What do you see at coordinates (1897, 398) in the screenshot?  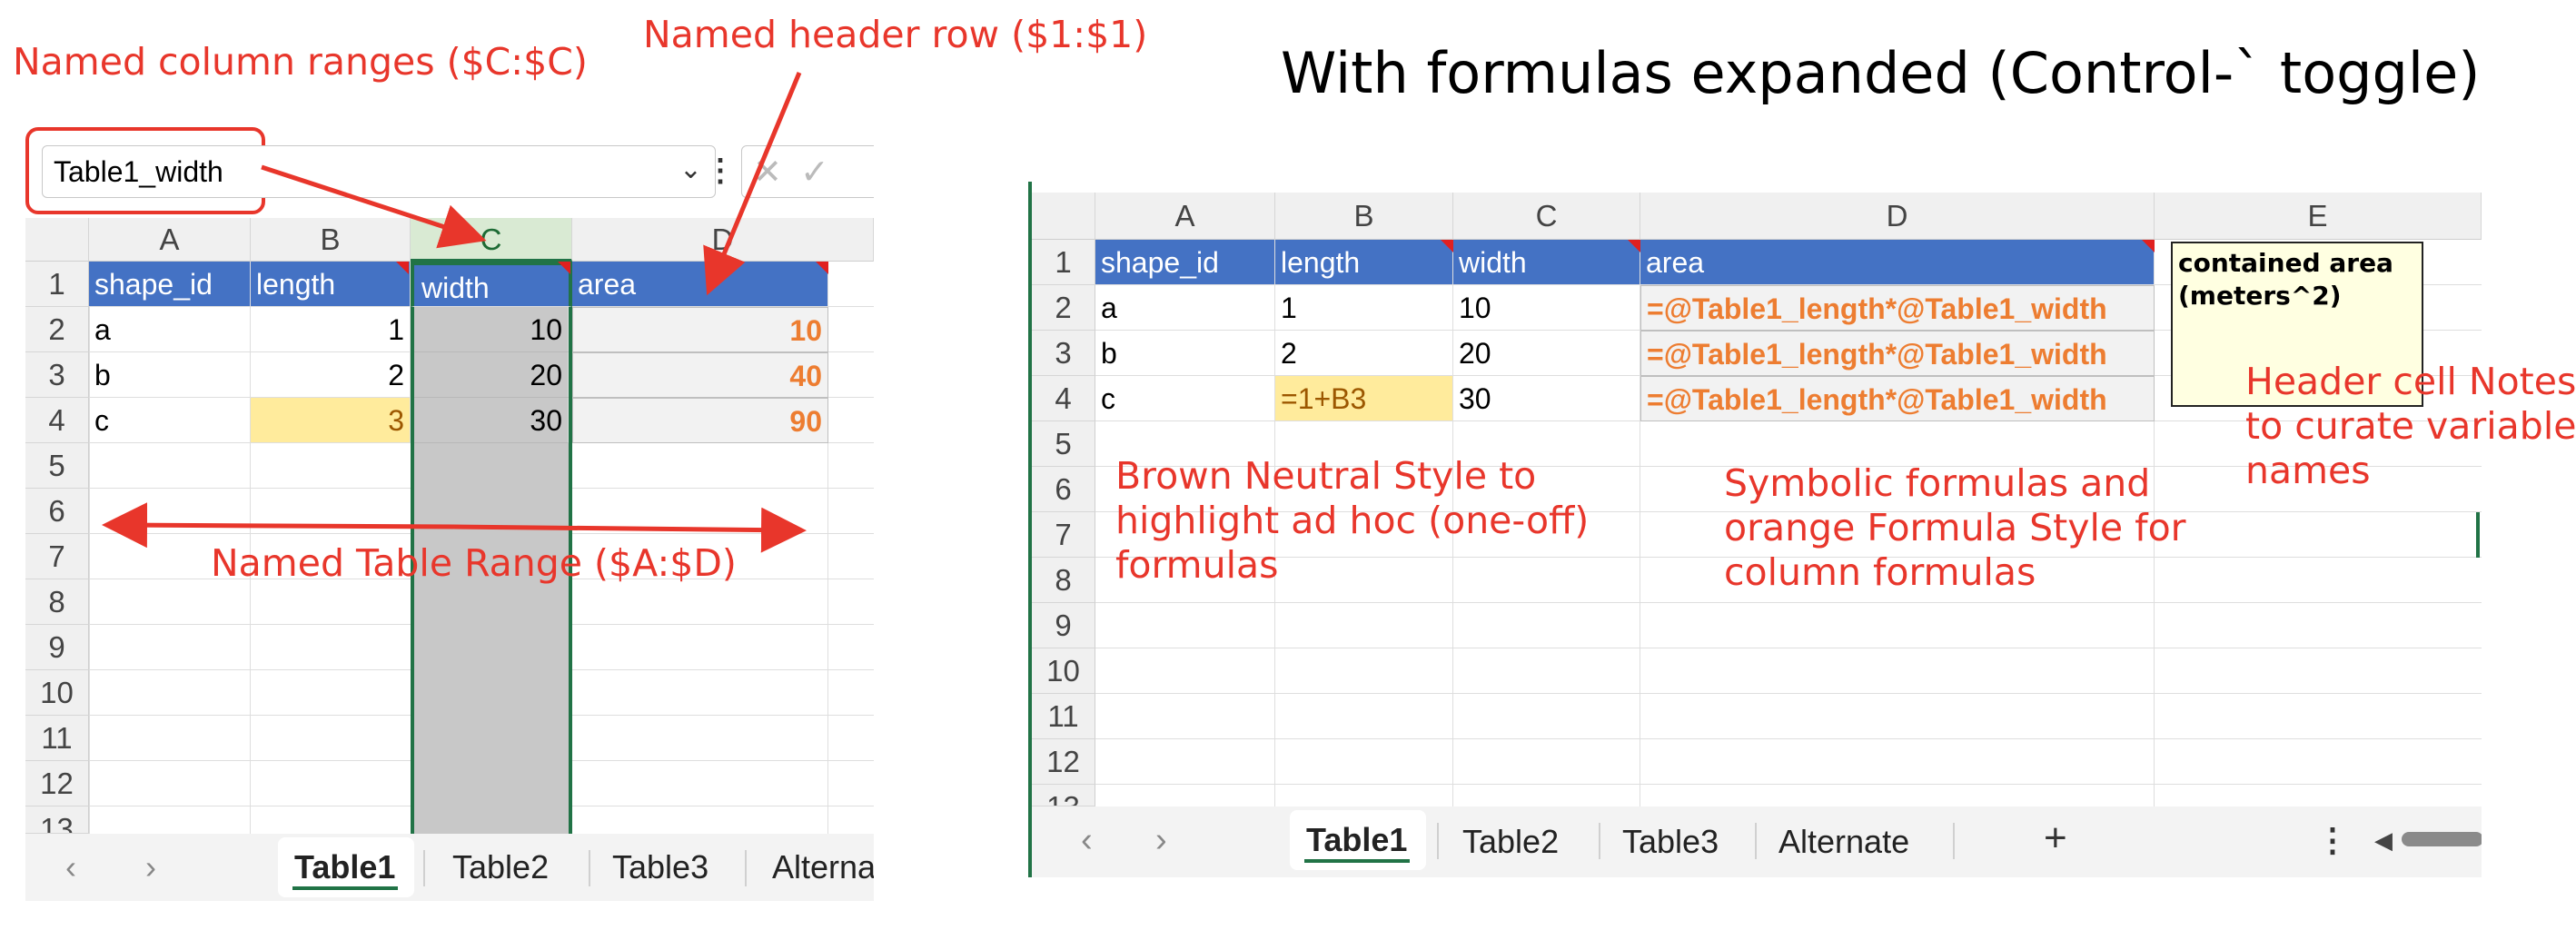 I see `cell-d4: =@Table1_length*@Table1_width` at bounding box center [1897, 398].